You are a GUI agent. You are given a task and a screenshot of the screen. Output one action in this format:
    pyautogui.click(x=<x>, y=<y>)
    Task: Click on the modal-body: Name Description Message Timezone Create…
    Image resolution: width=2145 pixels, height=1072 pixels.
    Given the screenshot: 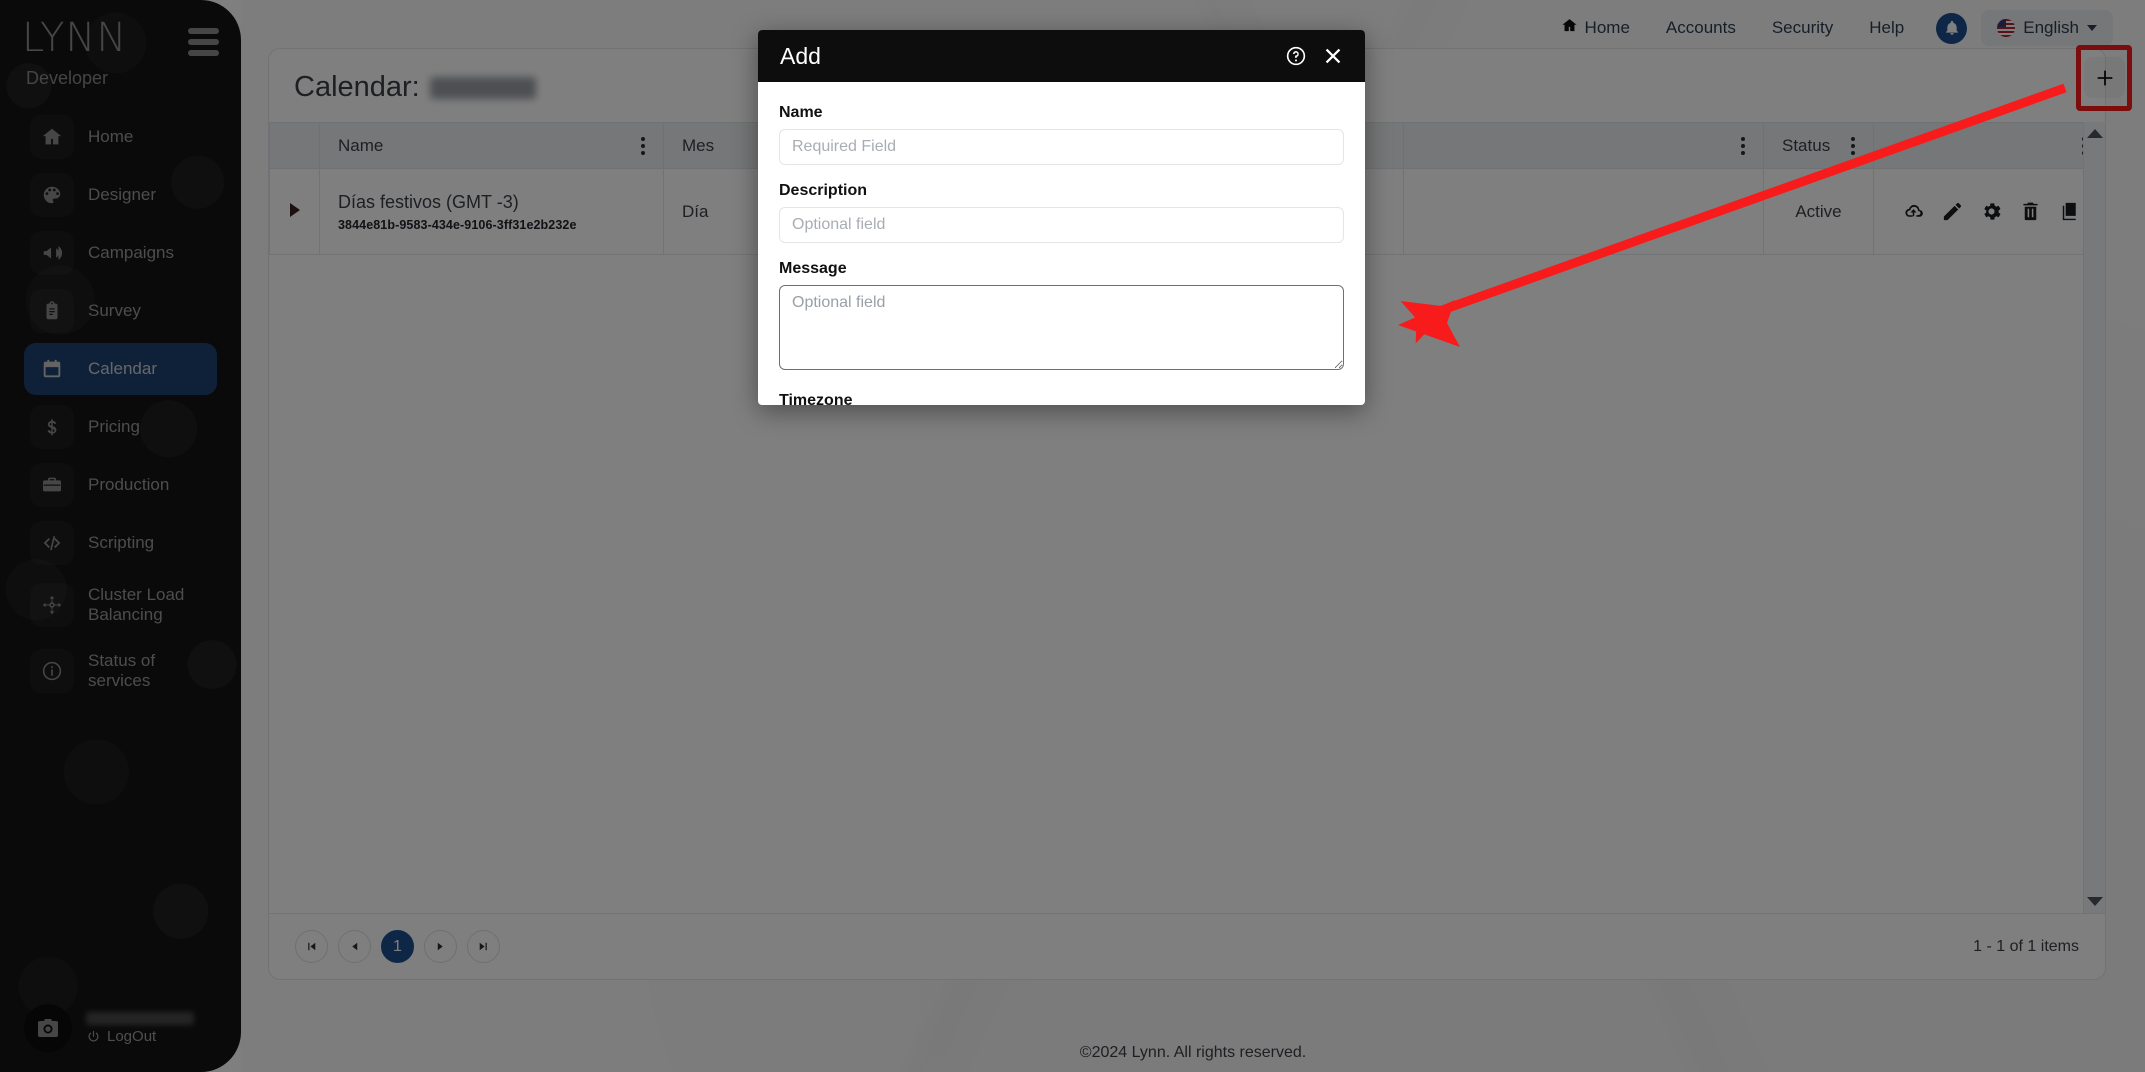 What is the action you would take?
    pyautogui.click(x=1061, y=243)
    